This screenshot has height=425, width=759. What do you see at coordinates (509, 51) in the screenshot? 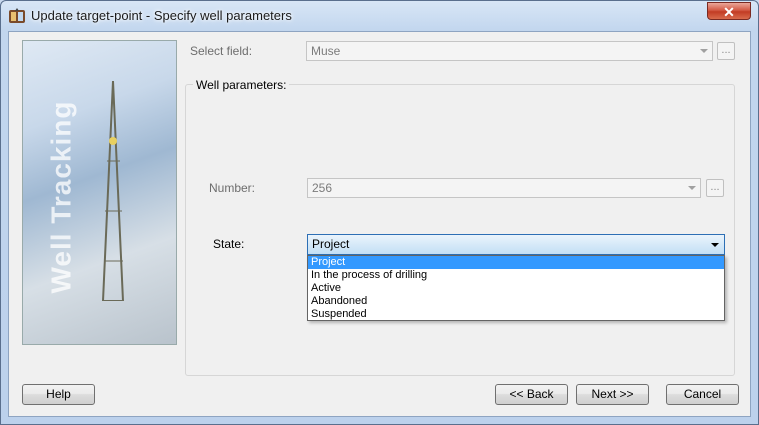
I see `select-field-combo: Muse` at bounding box center [509, 51].